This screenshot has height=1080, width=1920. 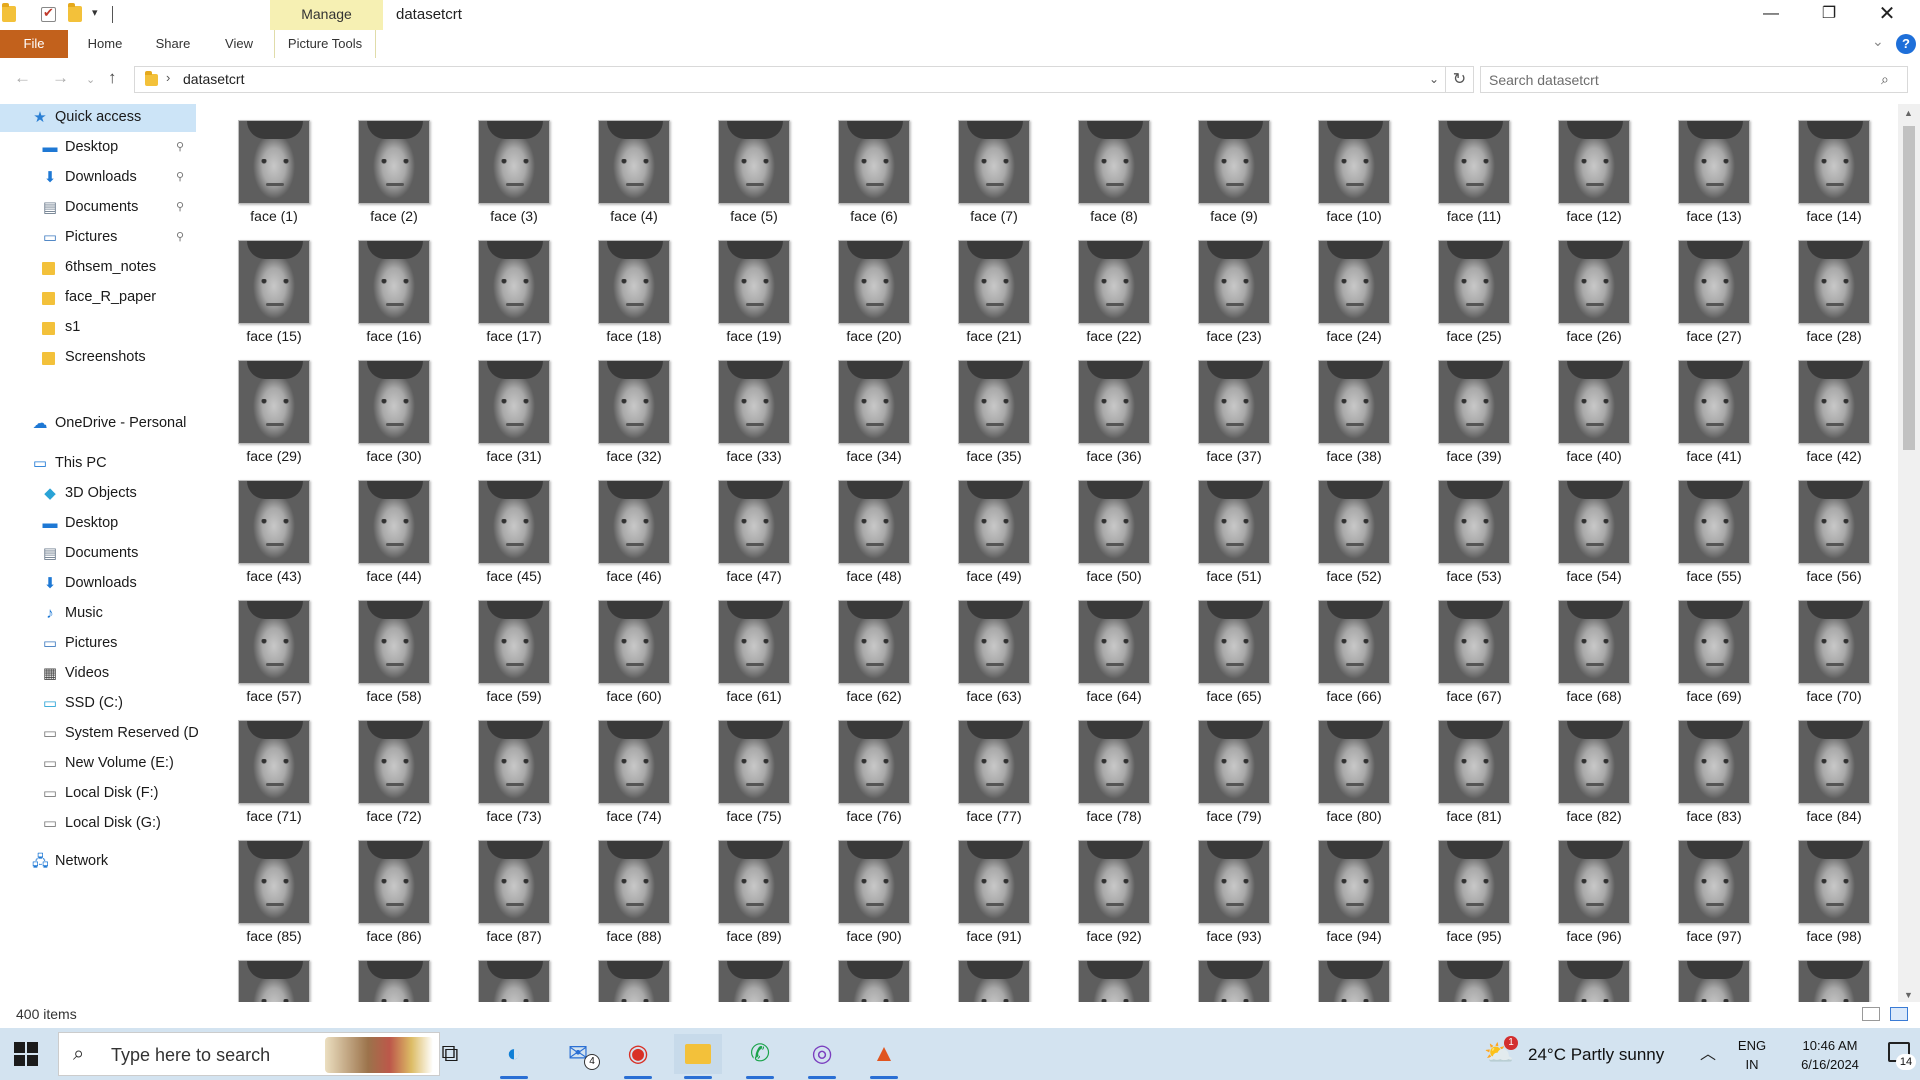 What do you see at coordinates (98, 268) in the screenshot?
I see `sidebar-item-6thsem-notes: 6thsem_notes` at bounding box center [98, 268].